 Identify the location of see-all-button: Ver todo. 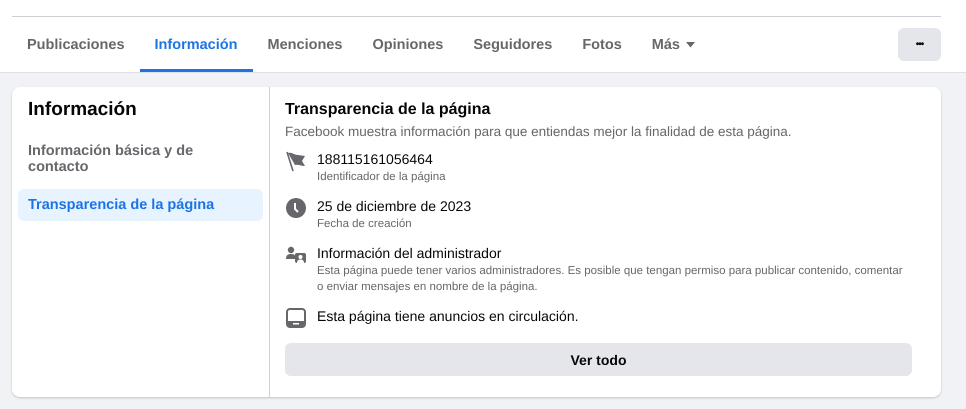
(598, 359).